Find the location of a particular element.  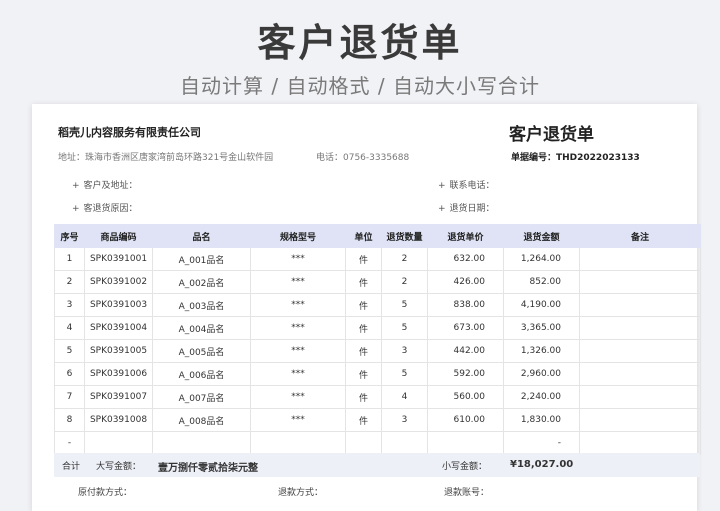

reason-field: + 客退货原因： is located at coordinates (105, 207).